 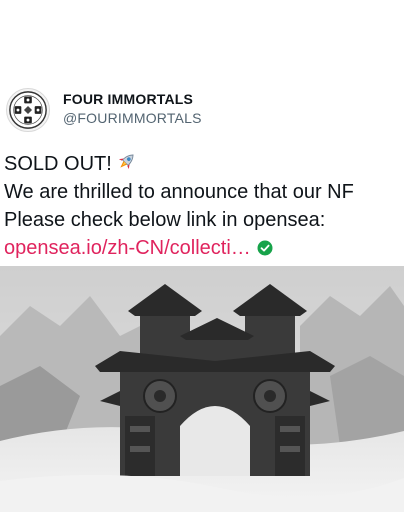 I want to click on verified-check-icon, so click(x=265, y=249).